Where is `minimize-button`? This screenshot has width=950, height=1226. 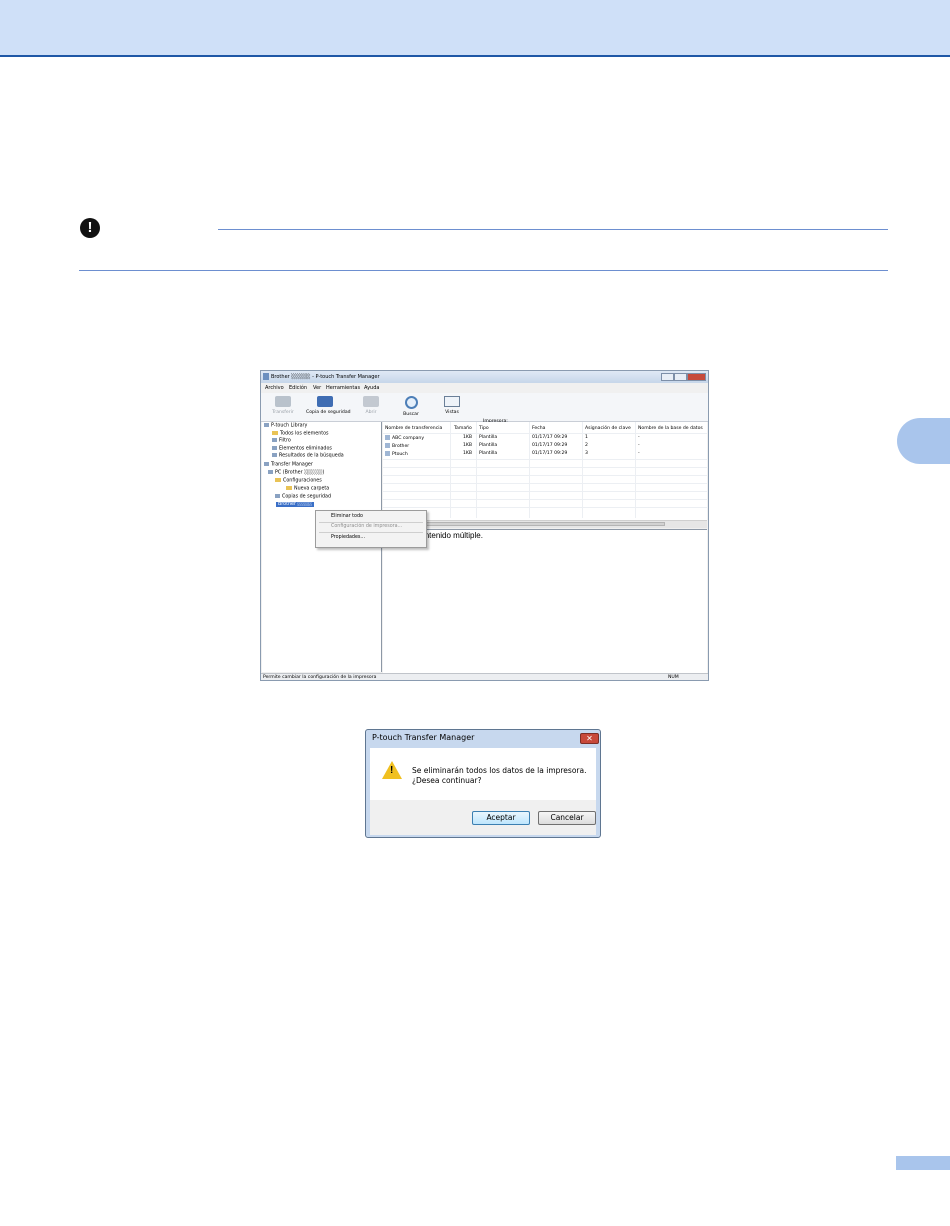 minimize-button is located at coordinates (667, 377).